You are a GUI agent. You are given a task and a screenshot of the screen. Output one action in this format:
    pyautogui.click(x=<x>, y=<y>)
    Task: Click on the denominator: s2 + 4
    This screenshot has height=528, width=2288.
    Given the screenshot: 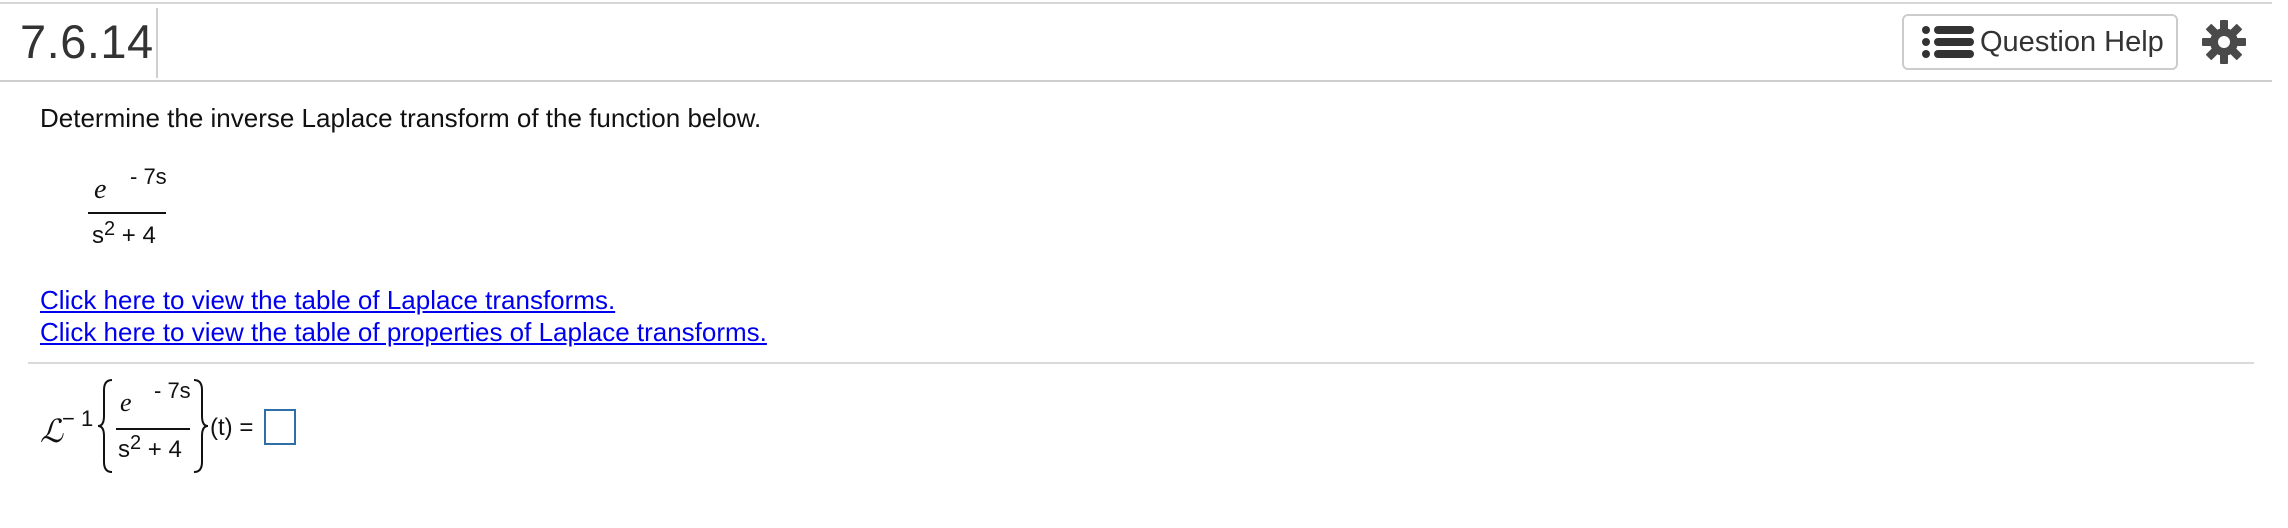 What is the action you would take?
    pyautogui.click(x=124, y=233)
    